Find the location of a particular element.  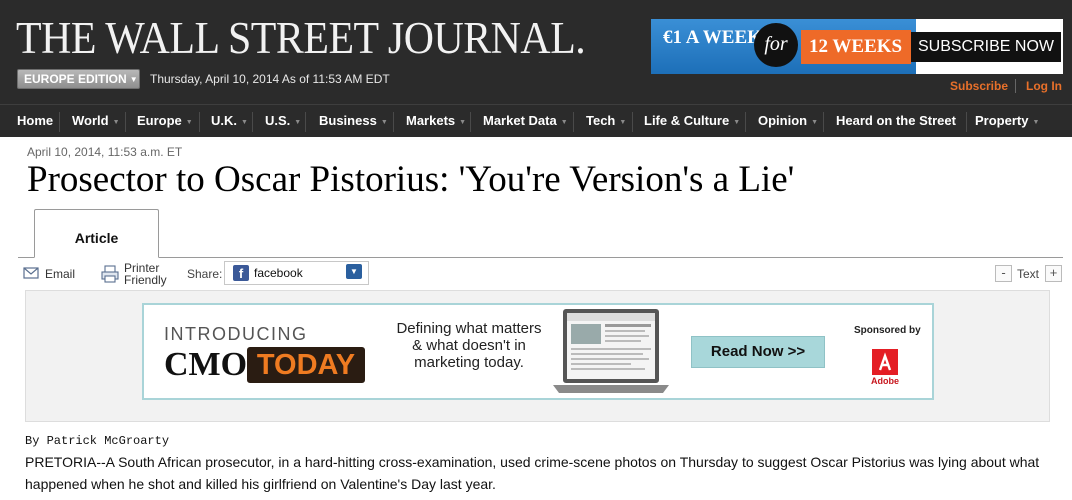

nav-item-property: Property ▼ is located at coordinates (1007, 121).